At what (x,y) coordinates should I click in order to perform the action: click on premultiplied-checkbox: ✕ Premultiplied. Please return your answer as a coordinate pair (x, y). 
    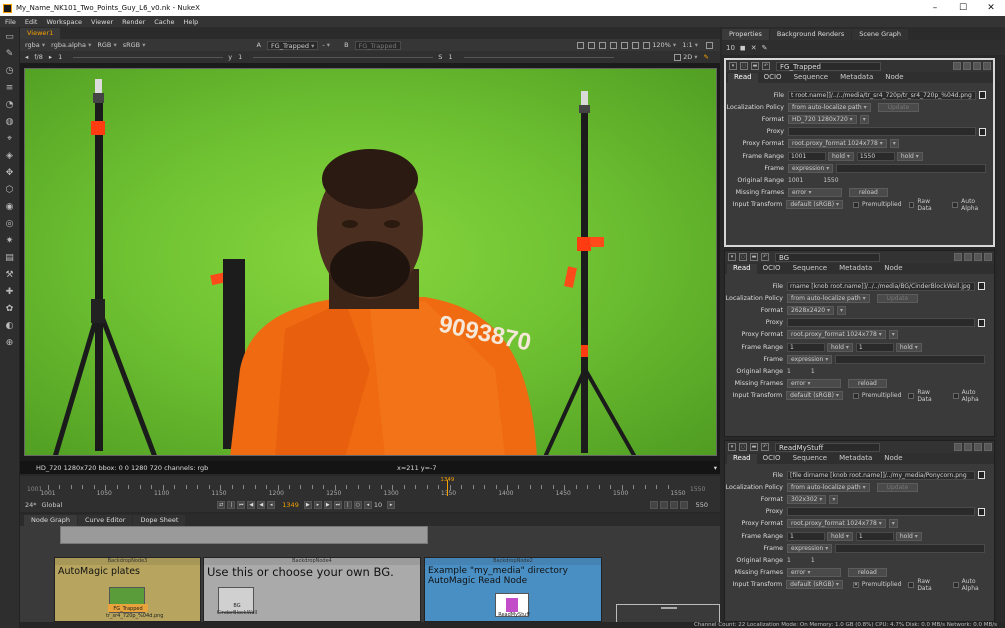
    Looking at the image, I should click on (876, 584).